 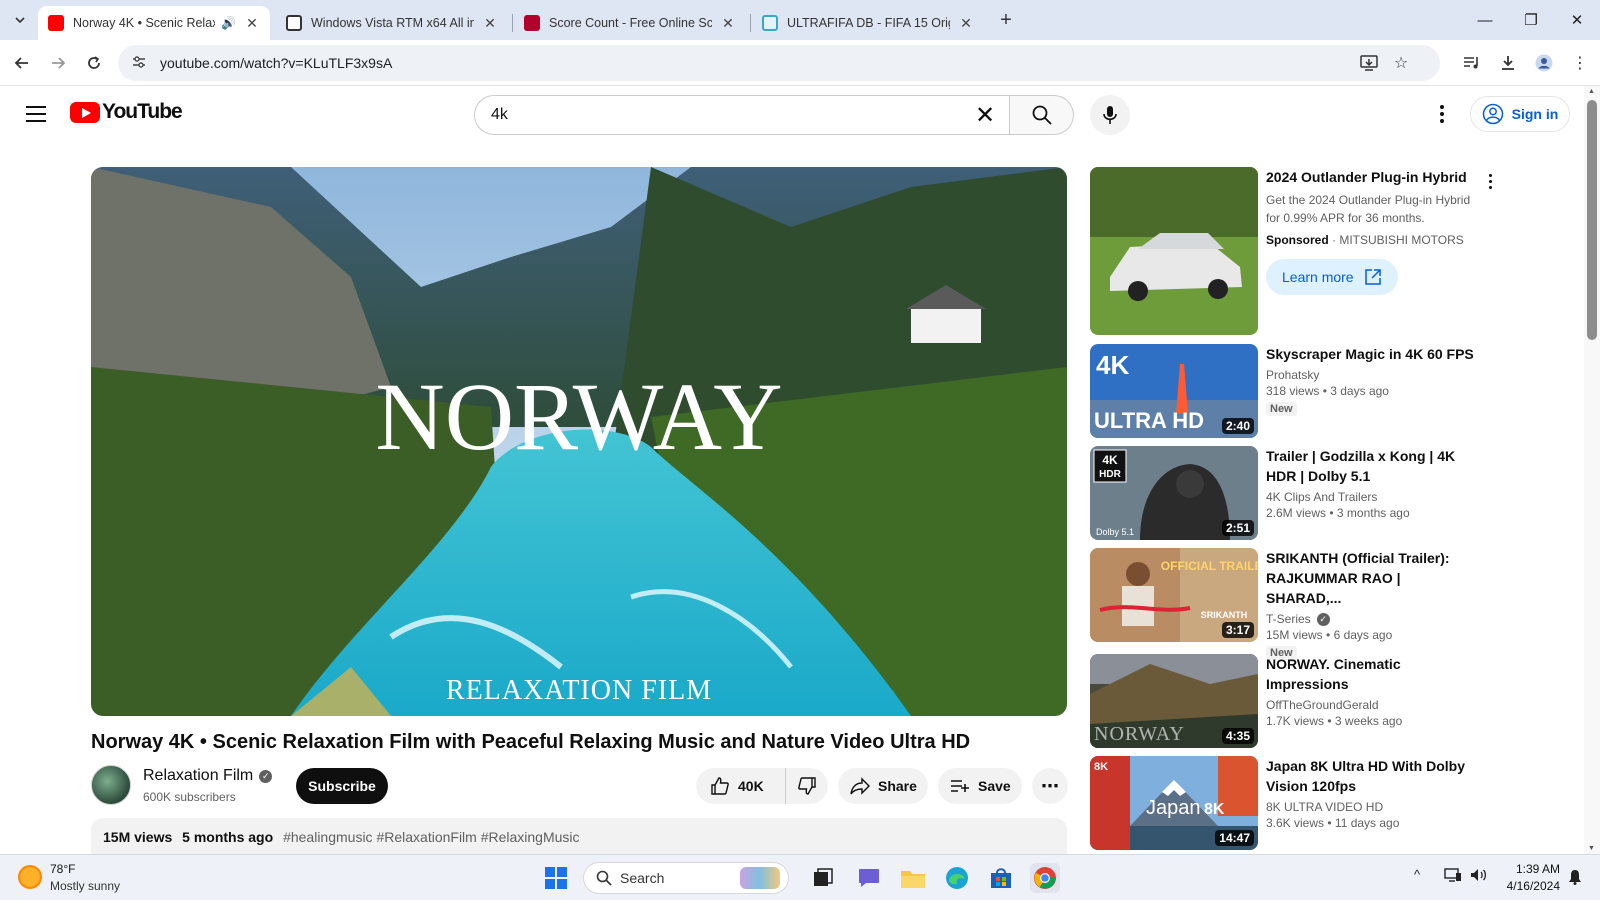 What do you see at coordinates (1537, 869) in the screenshot?
I see `clock-time: 1:39 AM` at bounding box center [1537, 869].